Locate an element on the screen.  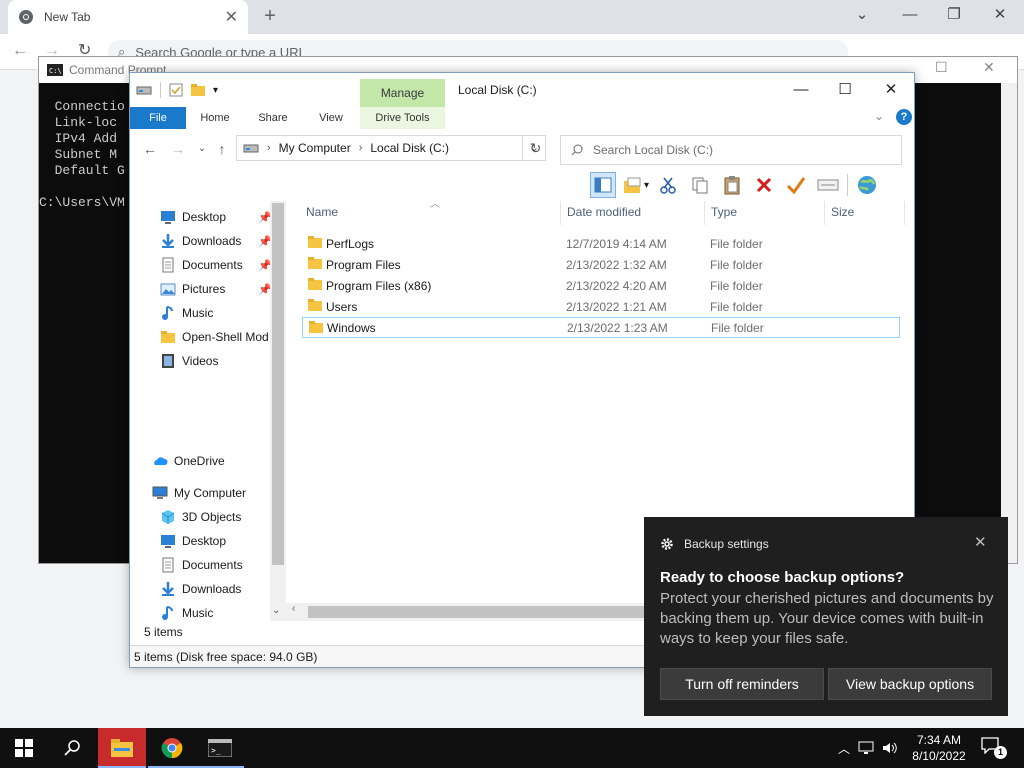
show-hidden-icons-icon: ︿ is located at coordinates (844, 748).